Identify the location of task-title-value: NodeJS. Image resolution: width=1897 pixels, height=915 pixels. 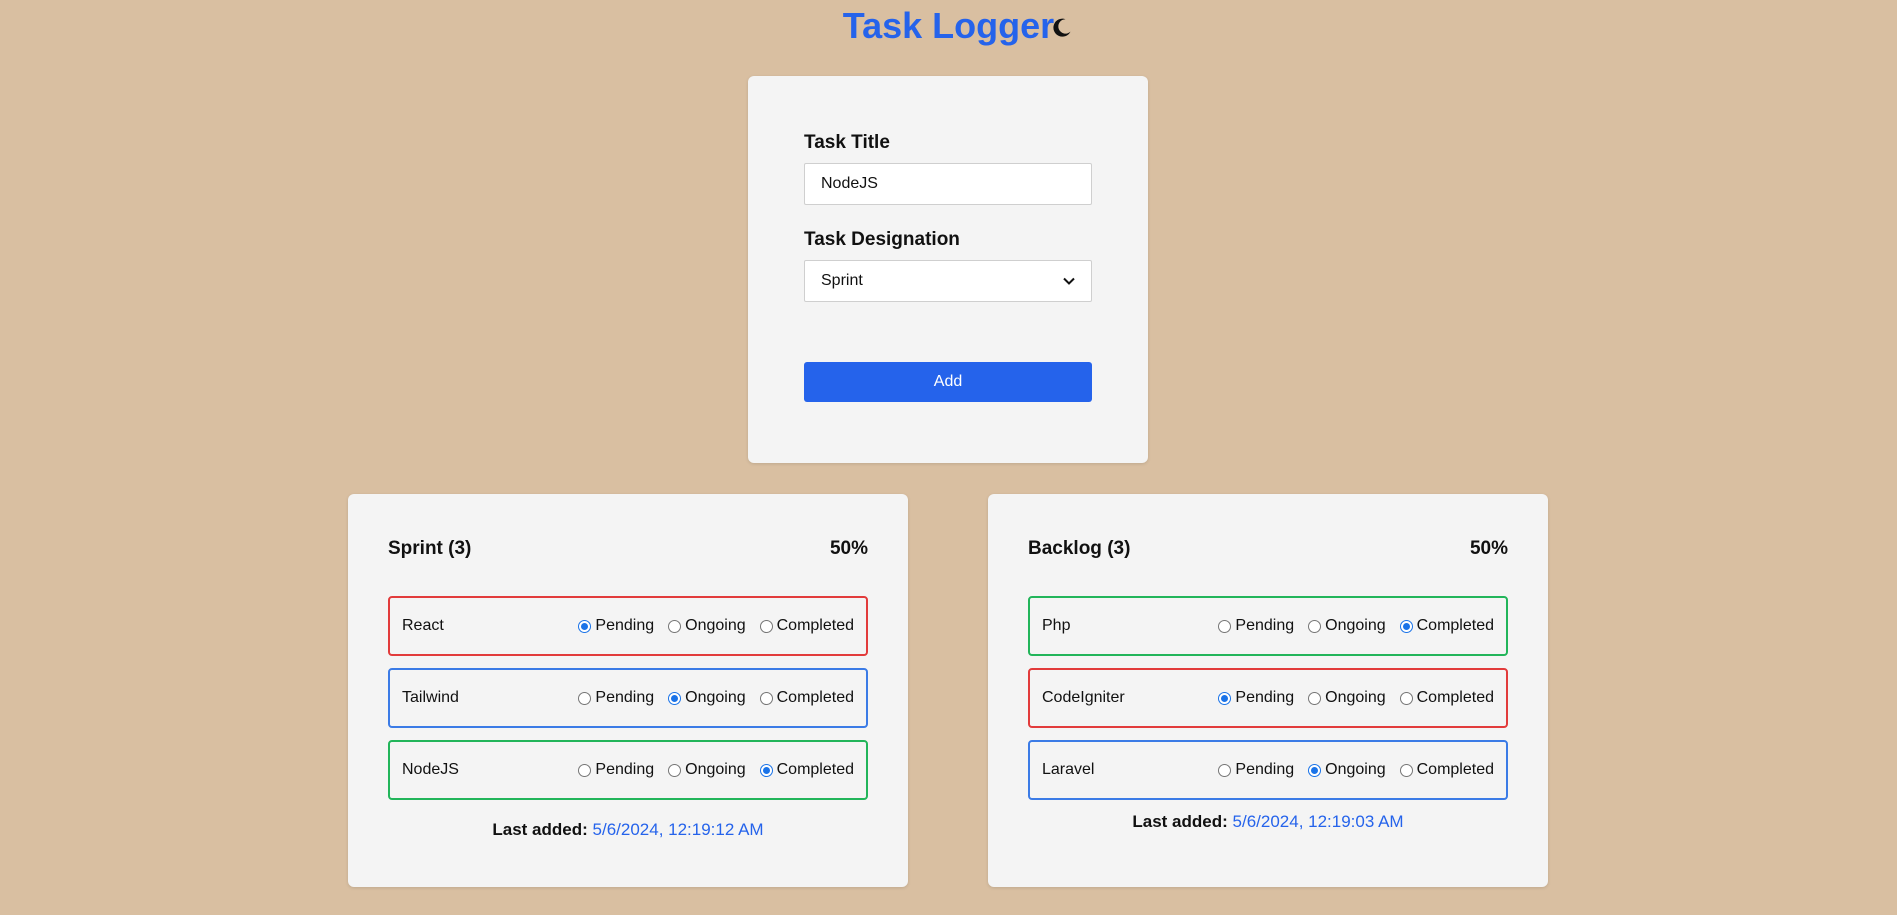
(849, 183).